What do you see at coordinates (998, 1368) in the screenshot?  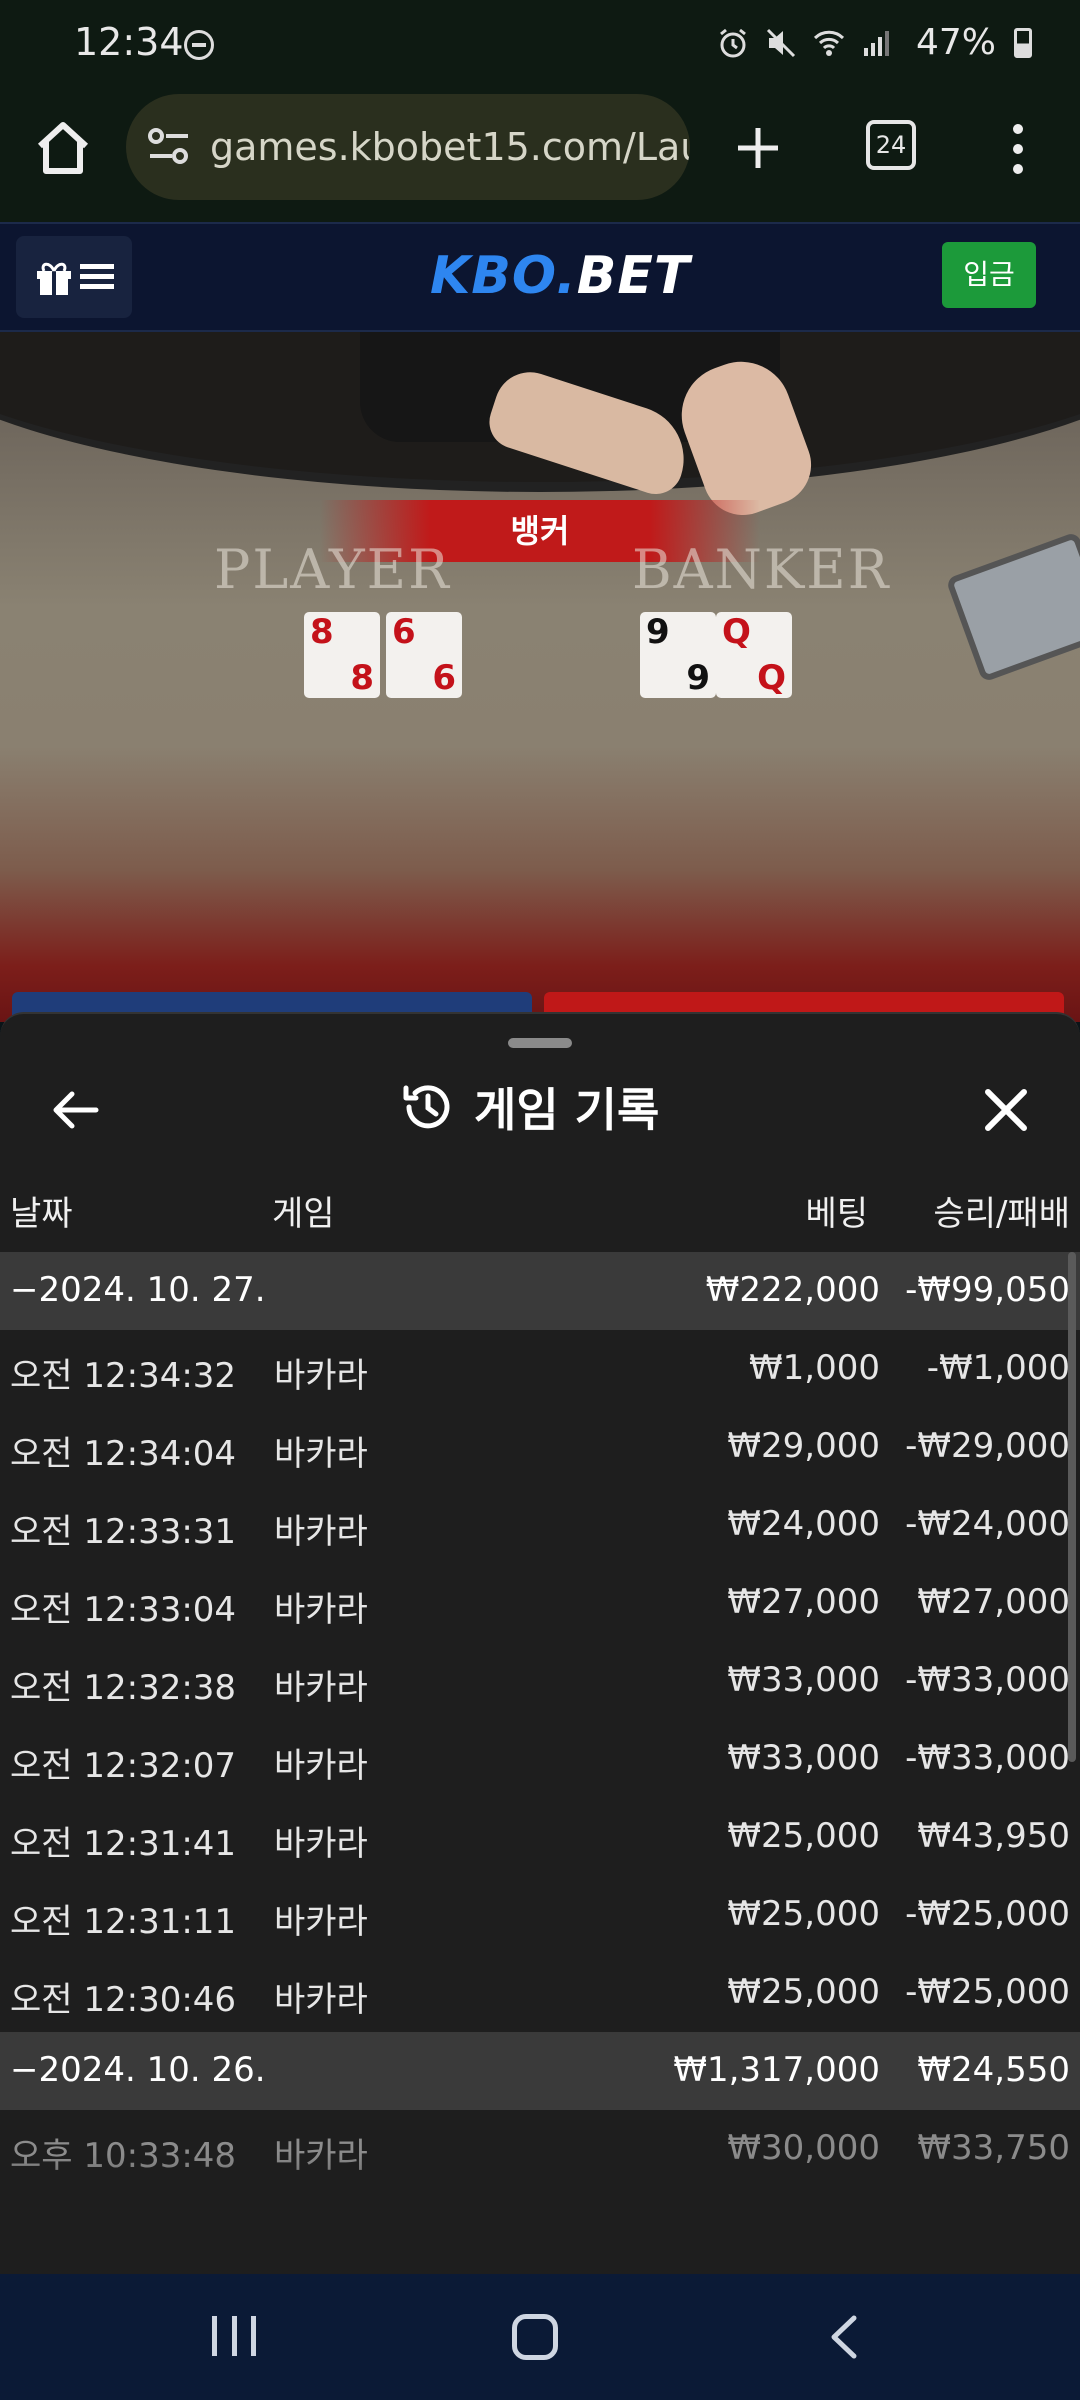 I see `row-result: -₩1,000` at bounding box center [998, 1368].